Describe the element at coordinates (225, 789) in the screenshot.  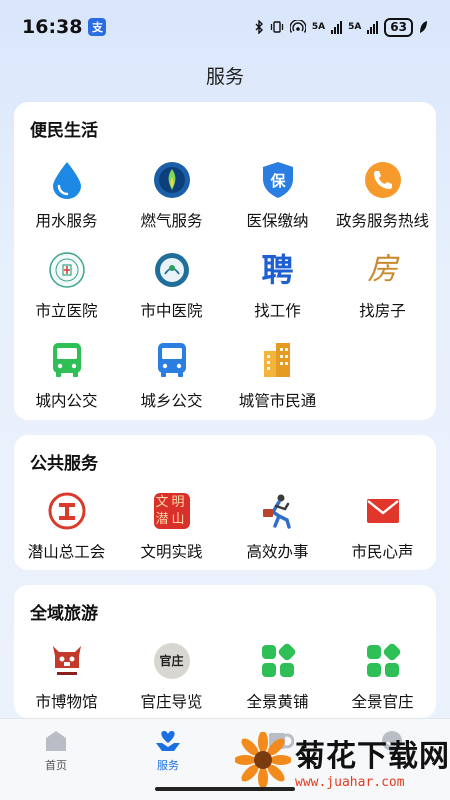
I see `home-indicator` at that location.